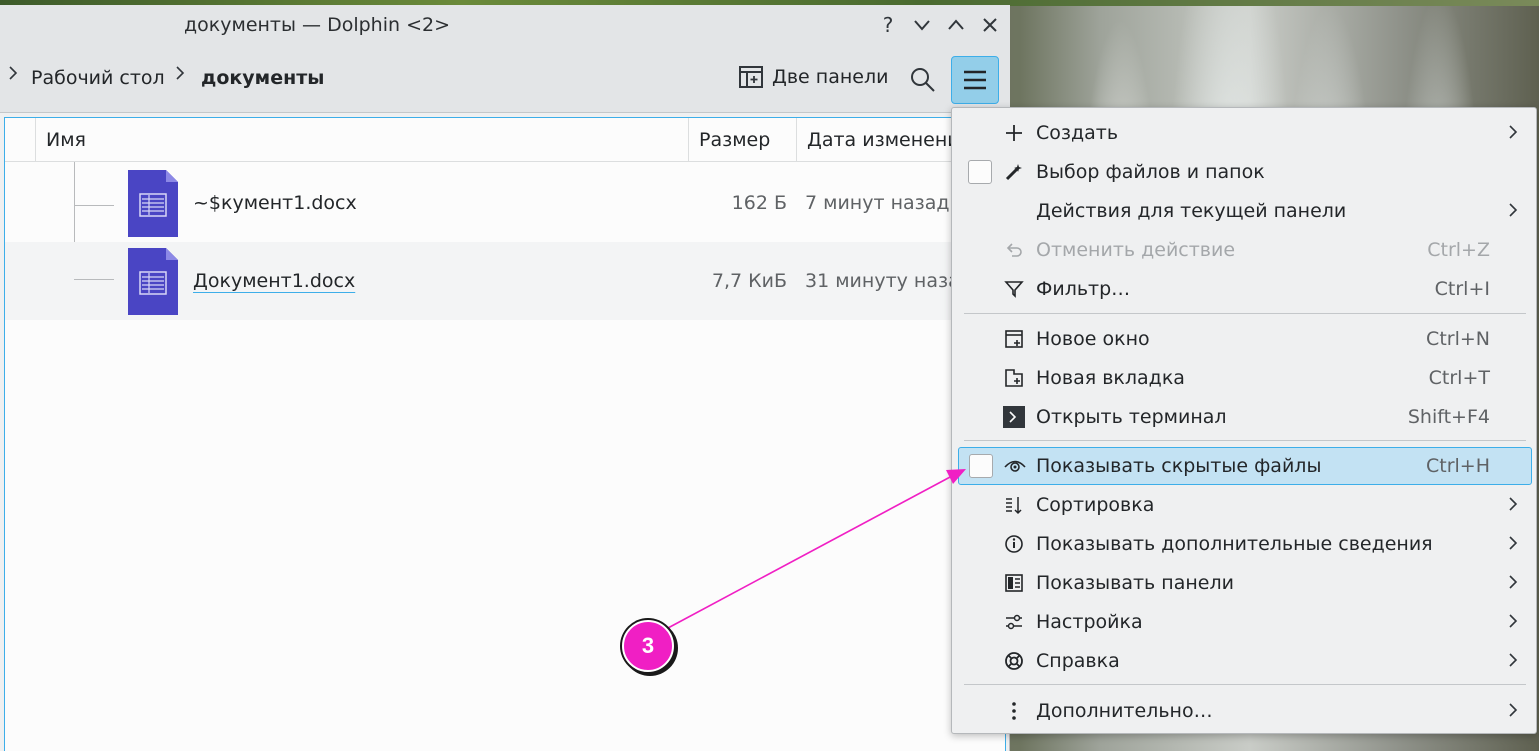  I want to click on menu-item-shortcut: Ctrl+N, so click(1458, 339).